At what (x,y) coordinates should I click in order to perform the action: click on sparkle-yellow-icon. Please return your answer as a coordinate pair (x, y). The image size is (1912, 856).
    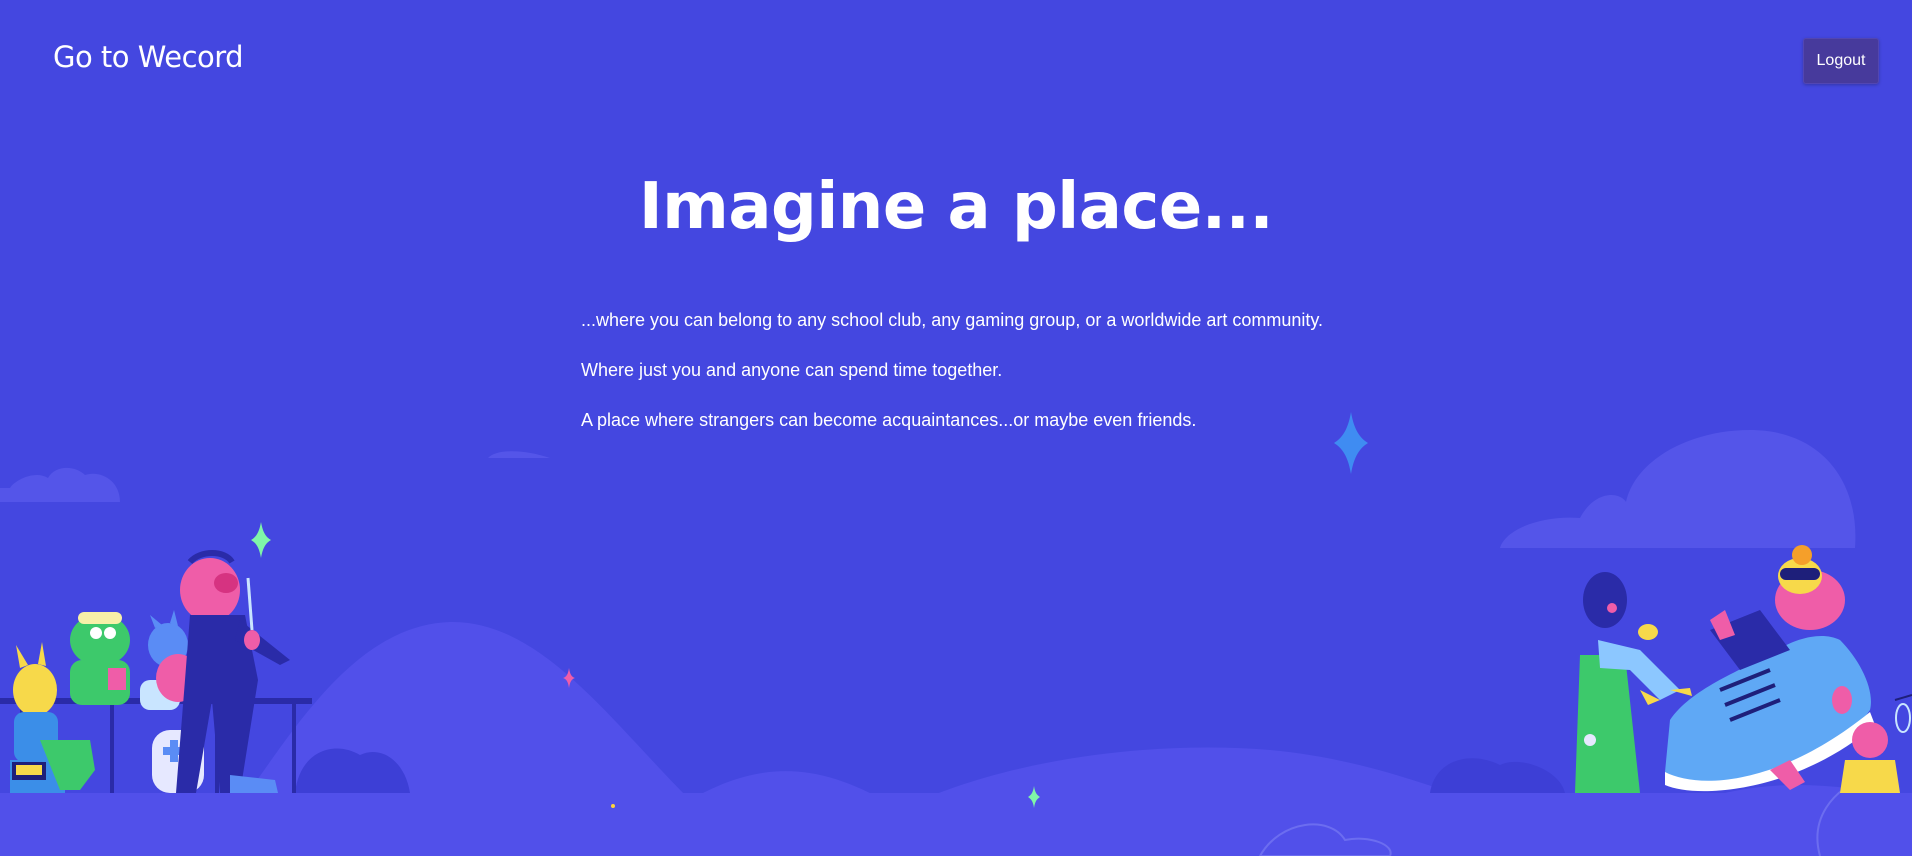
    Looking at the image, I should click on (613, 806).